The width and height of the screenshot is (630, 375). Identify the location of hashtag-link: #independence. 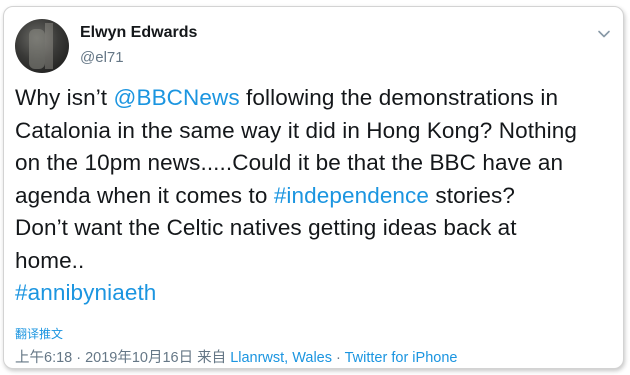
(351, 195).